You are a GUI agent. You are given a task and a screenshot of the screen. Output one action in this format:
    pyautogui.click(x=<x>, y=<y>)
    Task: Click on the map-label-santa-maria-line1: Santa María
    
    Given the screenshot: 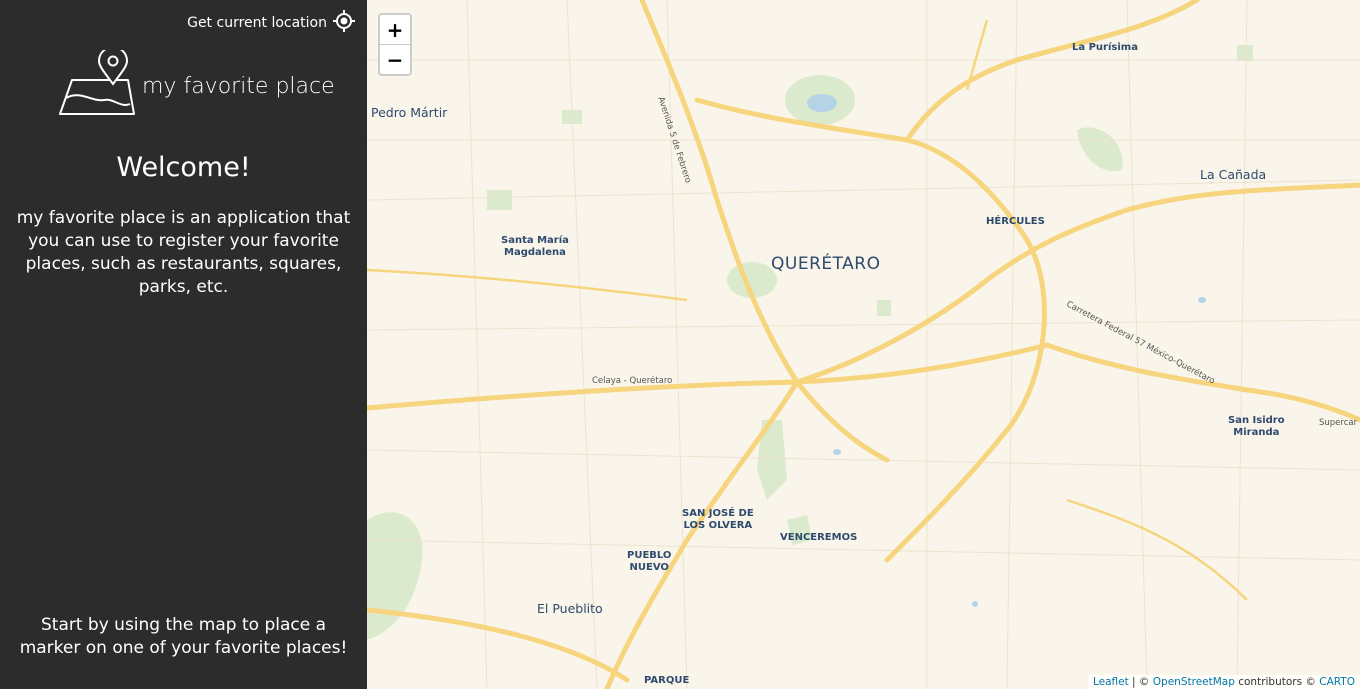 What is the action you would take?
    pyautogui.click(x=535, y=240)
    